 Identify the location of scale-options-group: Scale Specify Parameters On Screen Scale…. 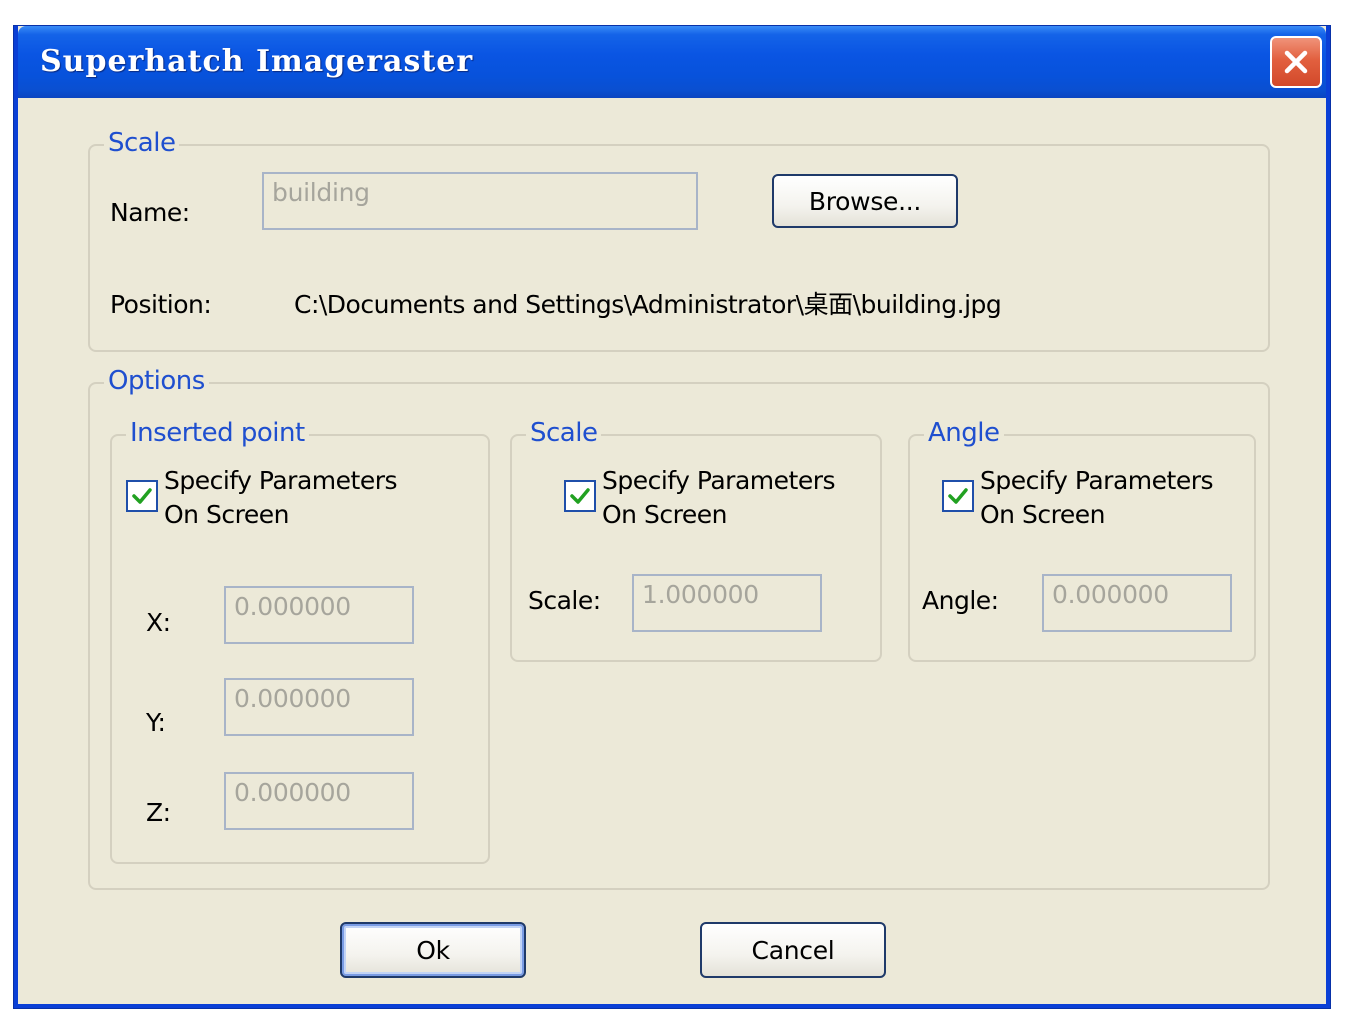
(696, 540).